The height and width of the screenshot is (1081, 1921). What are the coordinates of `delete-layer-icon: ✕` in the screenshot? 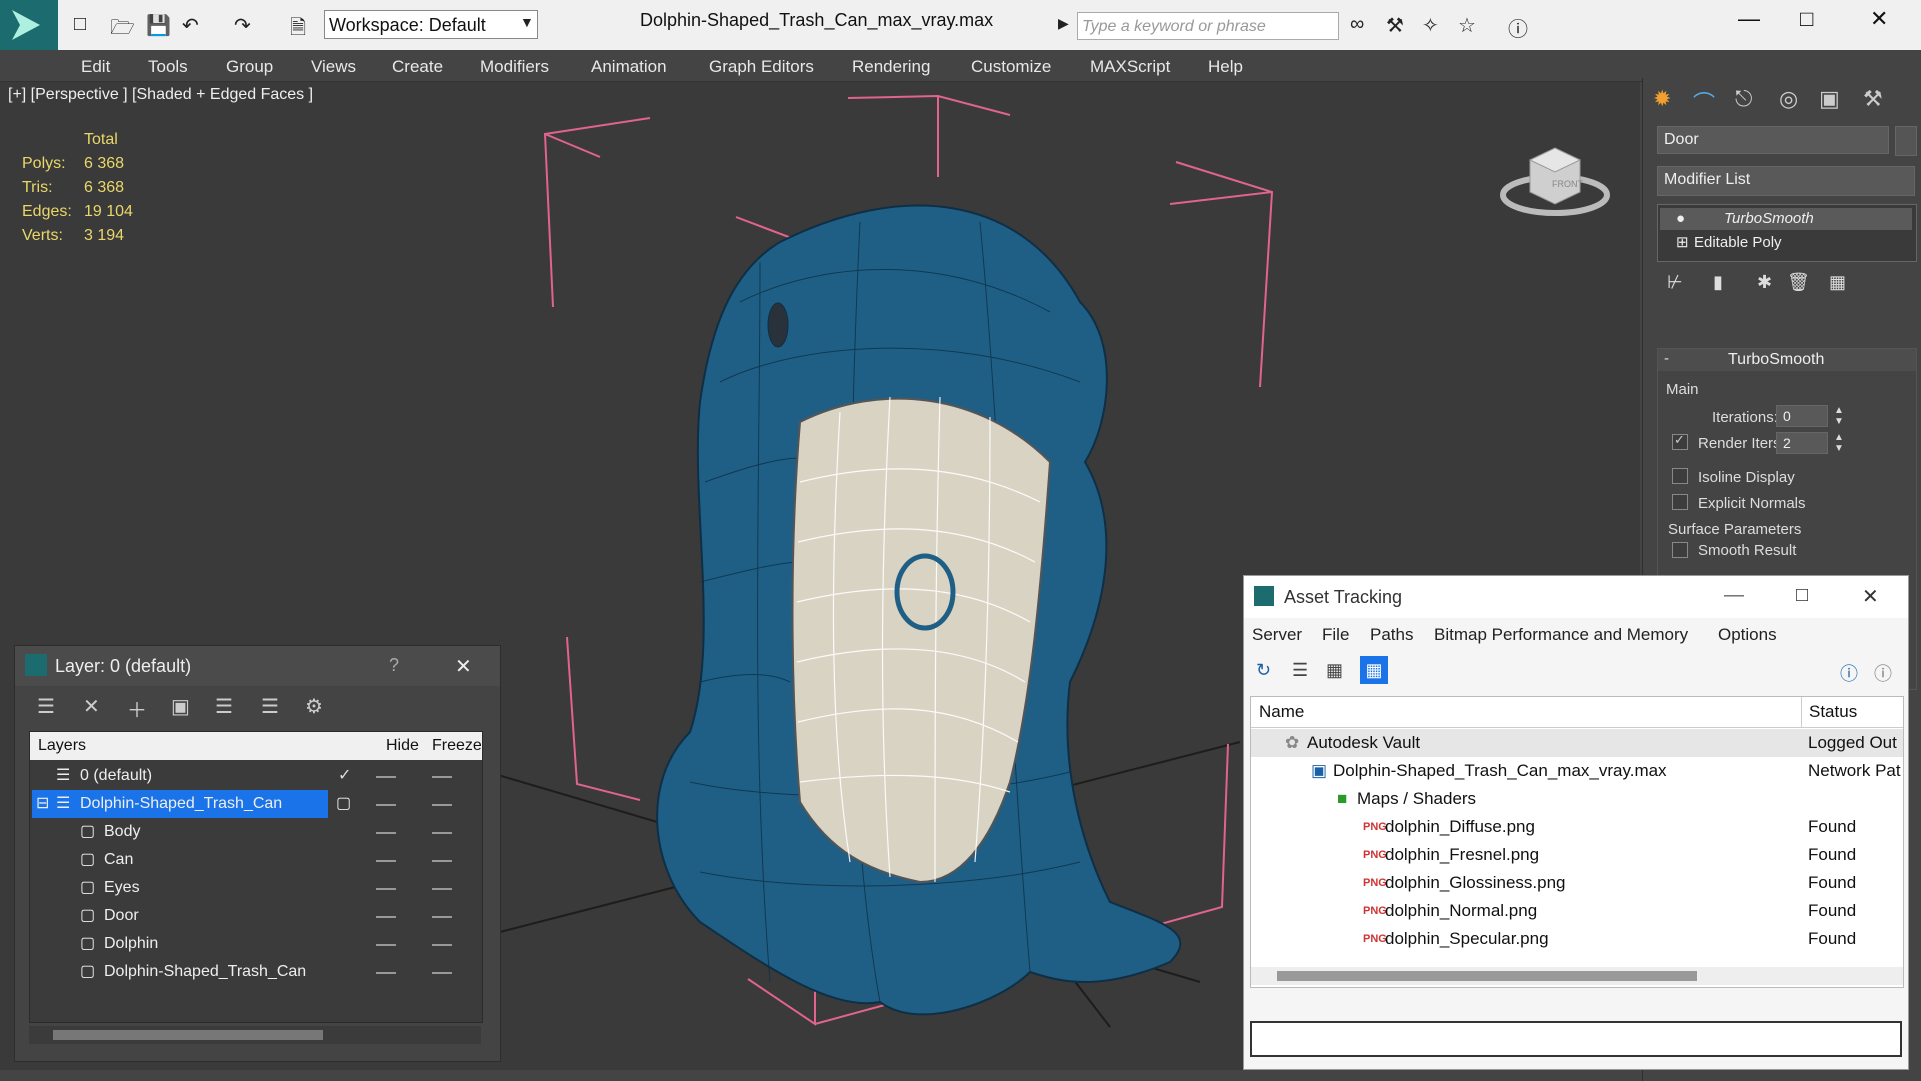 It's located at (91, 706).